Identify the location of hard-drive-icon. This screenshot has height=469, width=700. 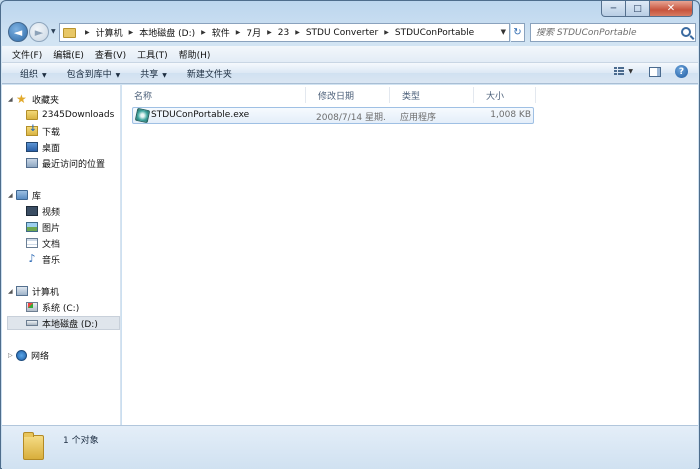
(32, 323).